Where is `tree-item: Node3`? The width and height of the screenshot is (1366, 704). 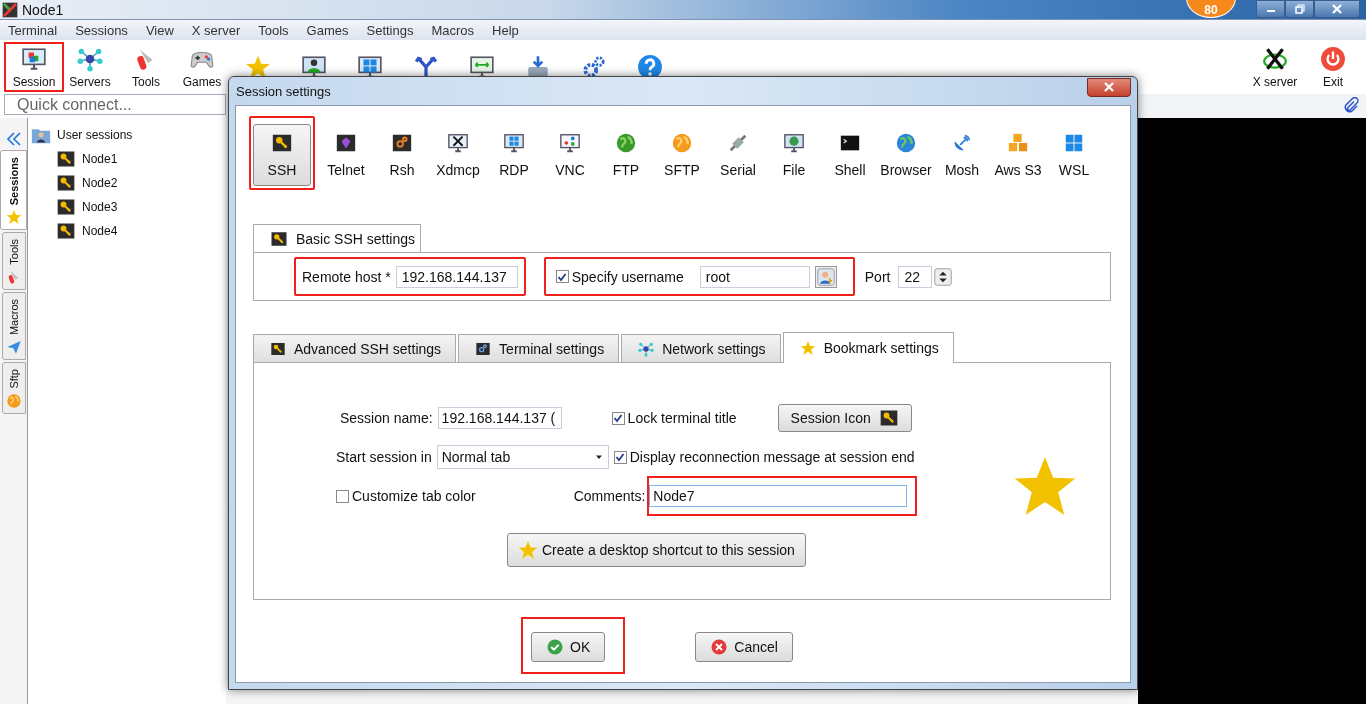
tree-item: Node3 is located at coordinates (100, 207).